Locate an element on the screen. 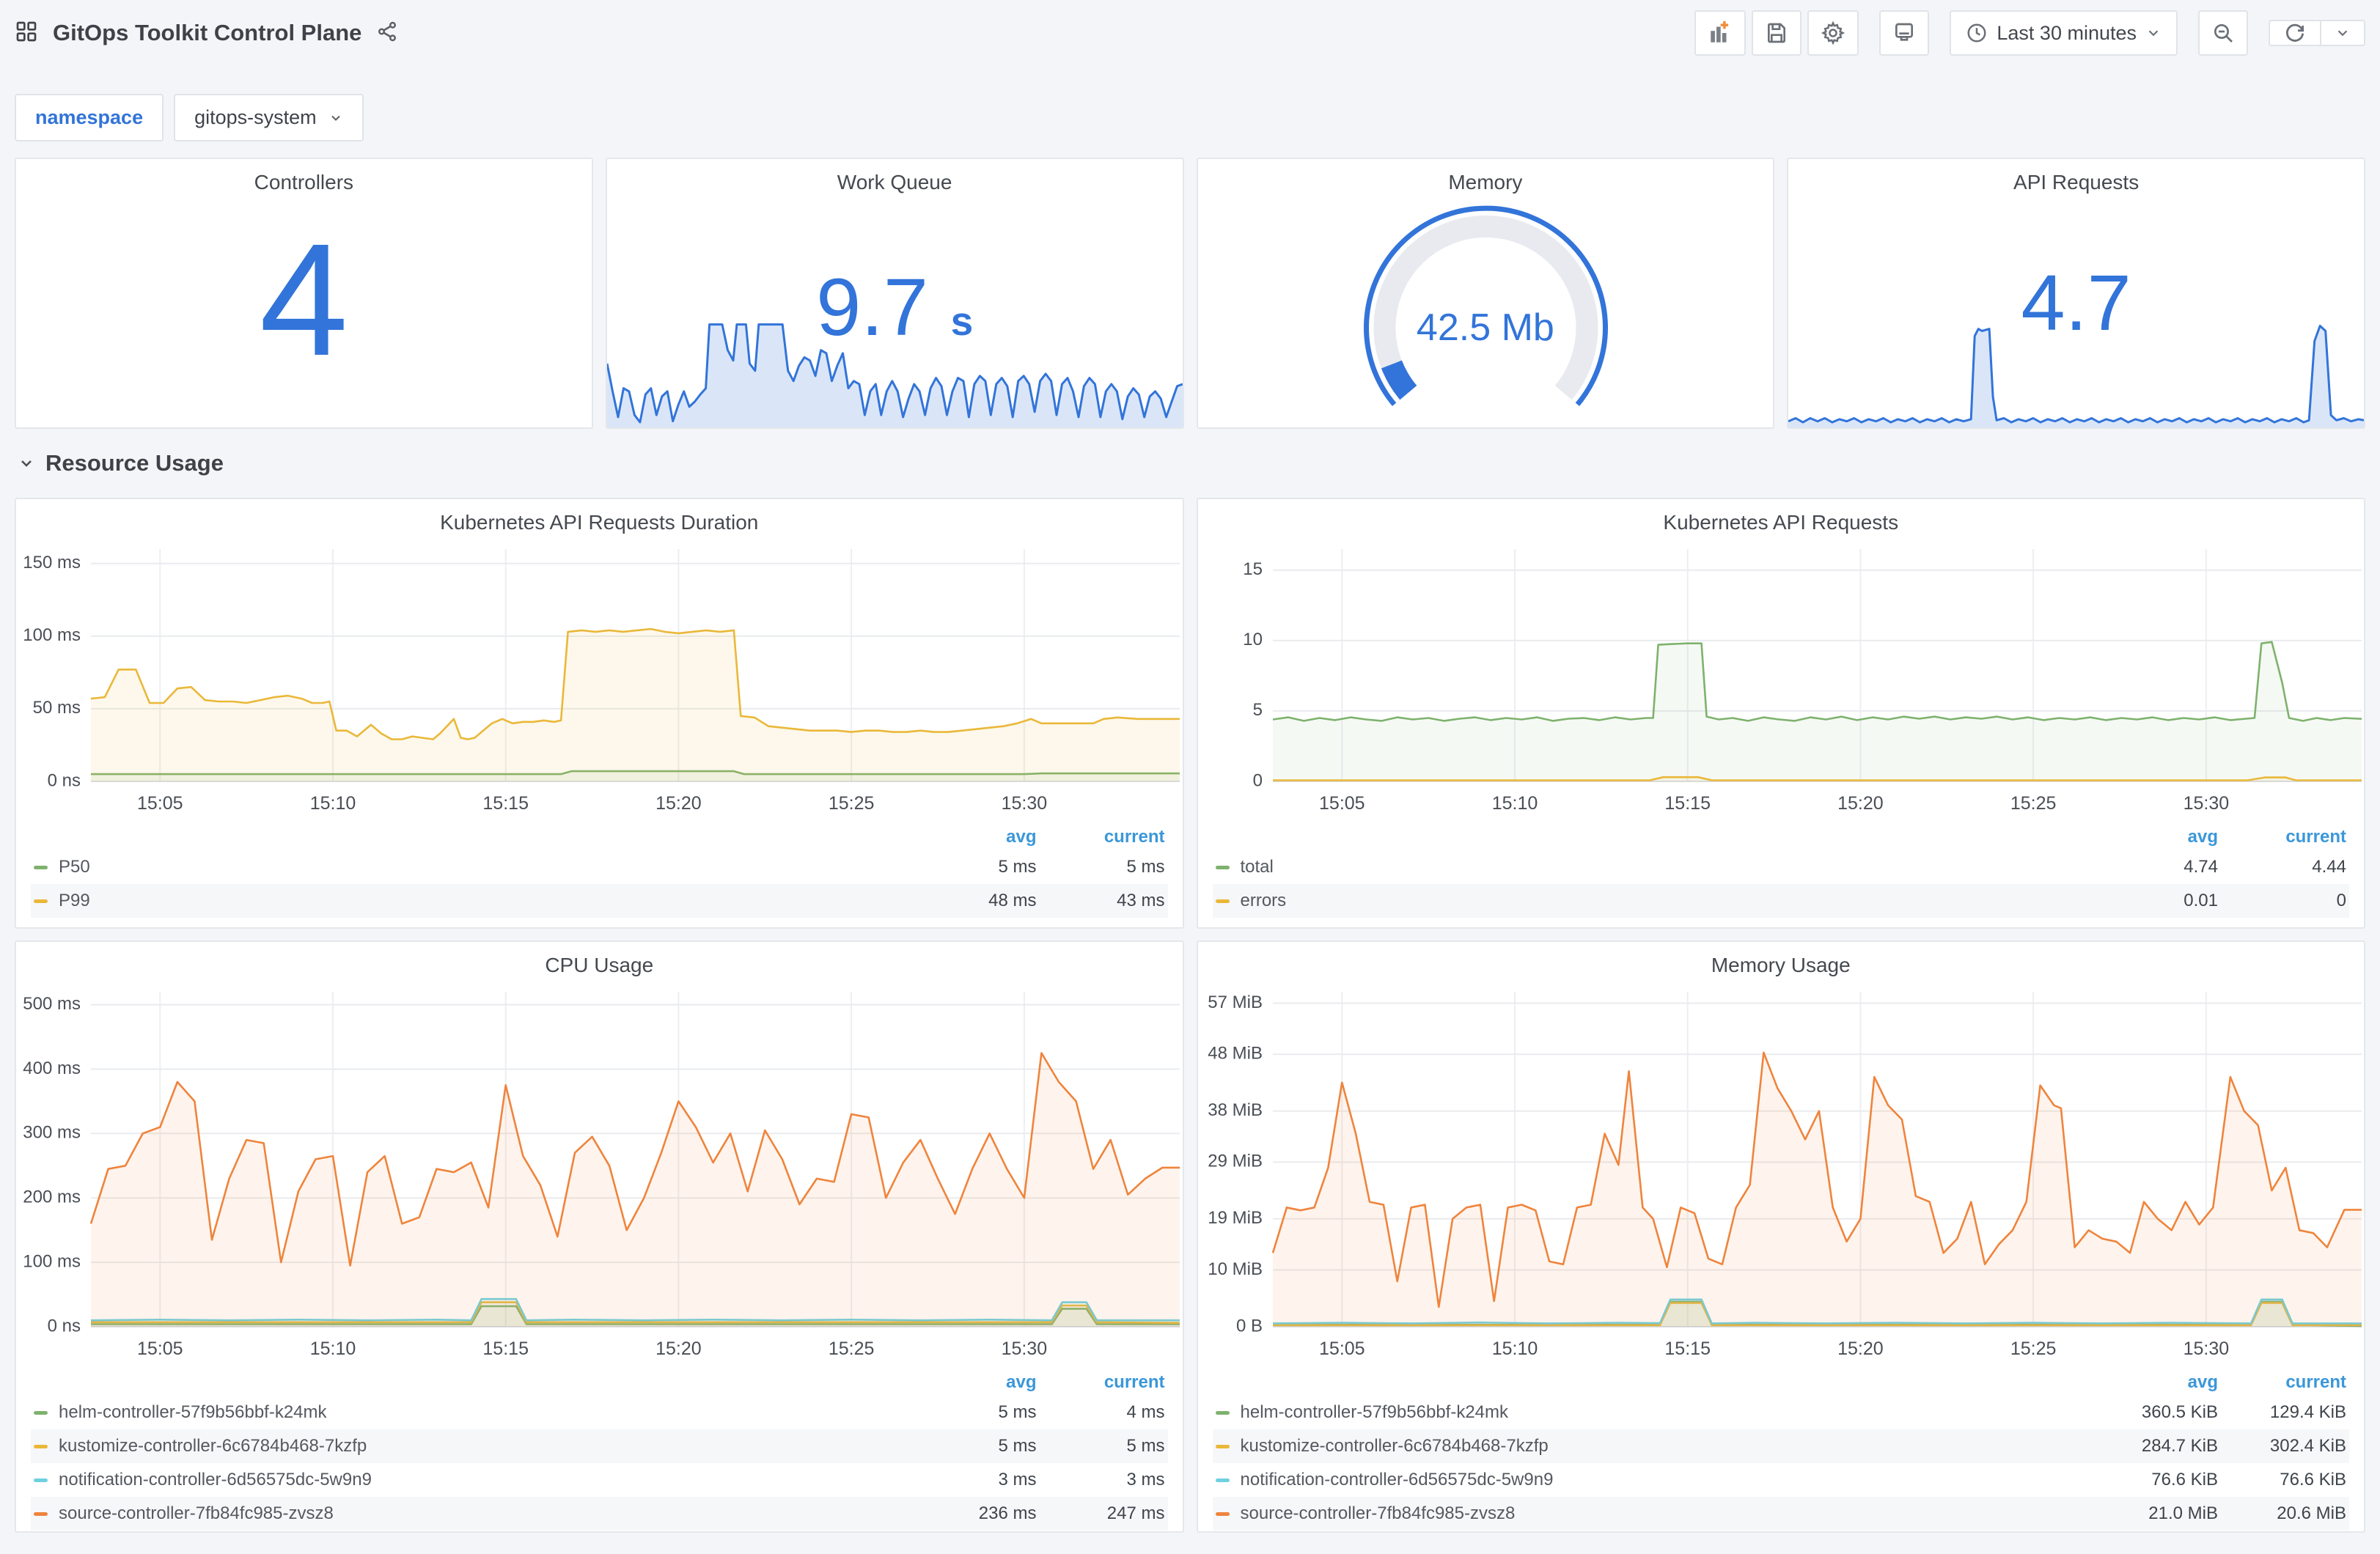 The width and height of the screenshot is (2380, 1554). chart-canvas: 0 5 10 15 15:05 15:10 15:15 15:20 15:25 15:30 is located at coordinates (1784, 678).